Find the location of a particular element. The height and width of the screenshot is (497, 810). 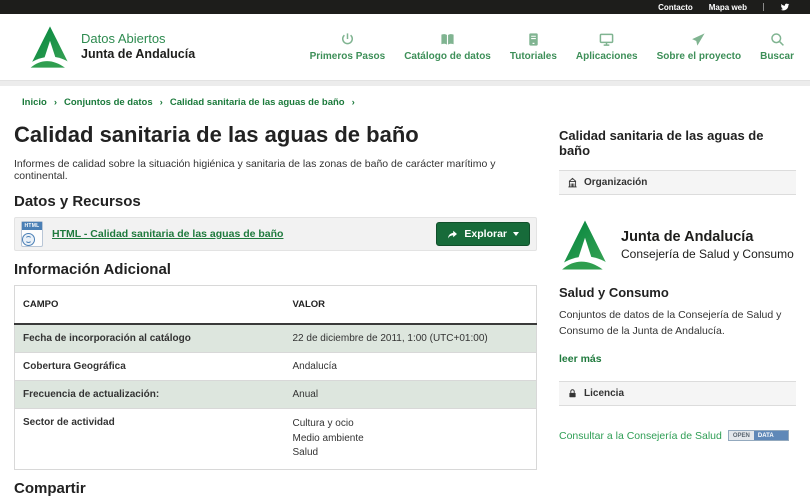

compartir-heading: Compartir is located at coordinates (50, 488).